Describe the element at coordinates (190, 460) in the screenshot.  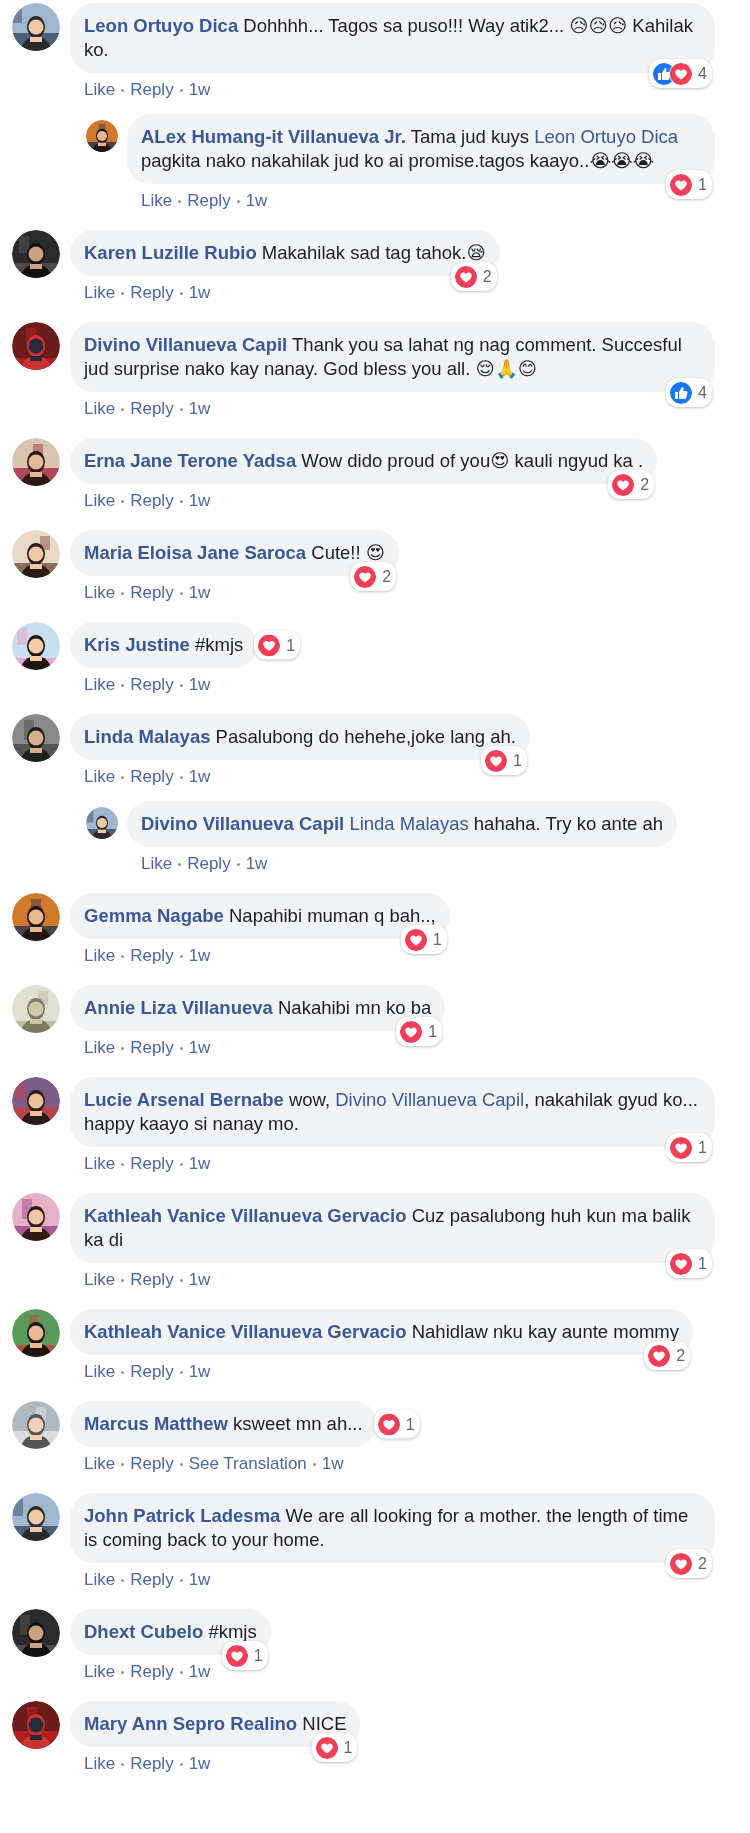
I see `author-name: Erna Jane Terone Yadsa` at that location.